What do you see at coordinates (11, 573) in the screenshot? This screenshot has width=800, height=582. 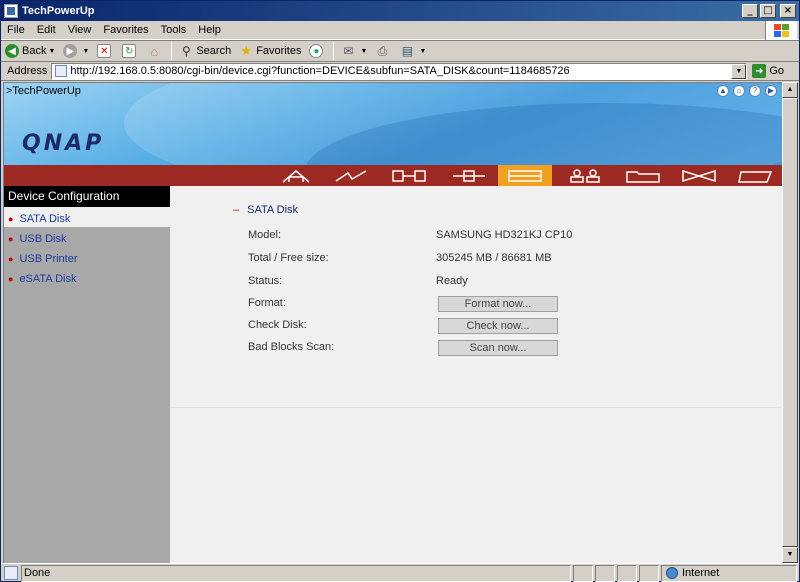 I see `page-done-icon` at bounding box center [11, 573].